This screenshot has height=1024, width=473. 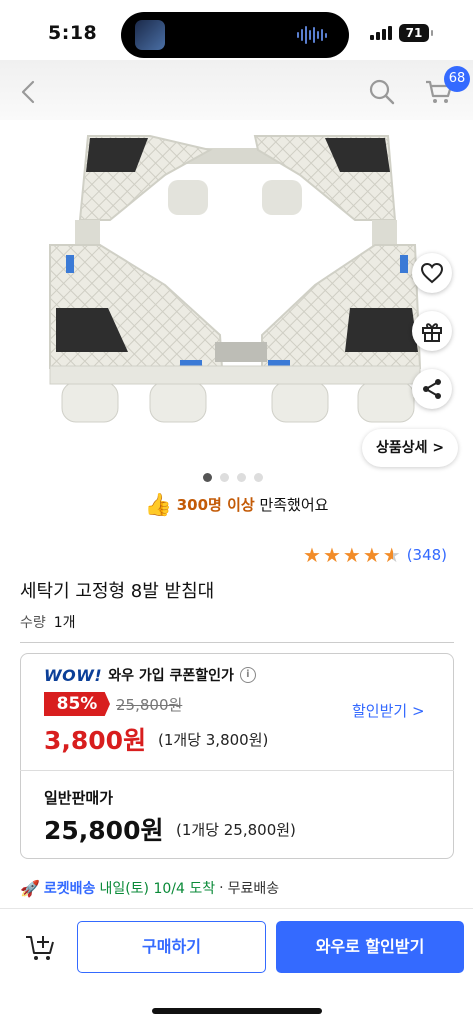 What do you see at coordinates (171, 947) in the screenshot?
I see `buy-button: 구매하기` at bounding box center [171, 947].